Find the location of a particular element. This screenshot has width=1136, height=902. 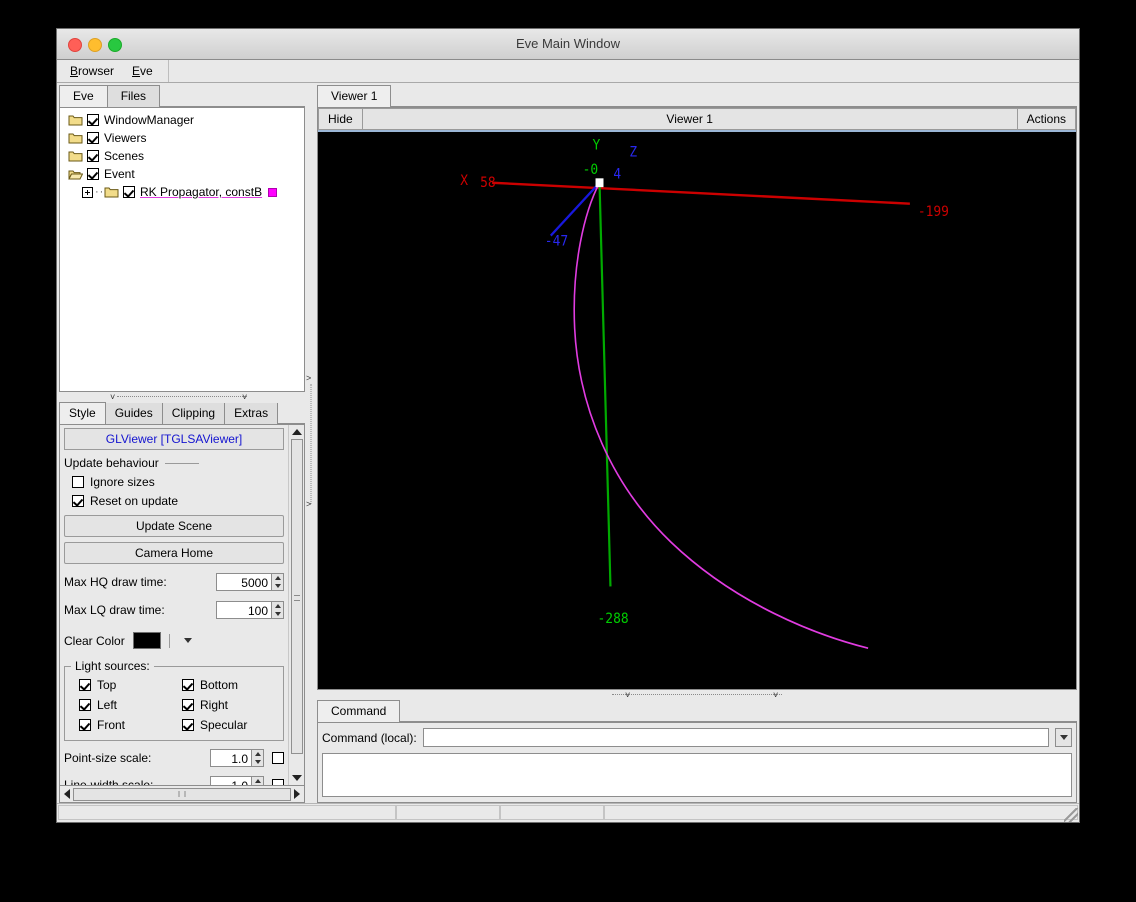

max-hq-draw-time-stepper is located at coordinates (278, 582).